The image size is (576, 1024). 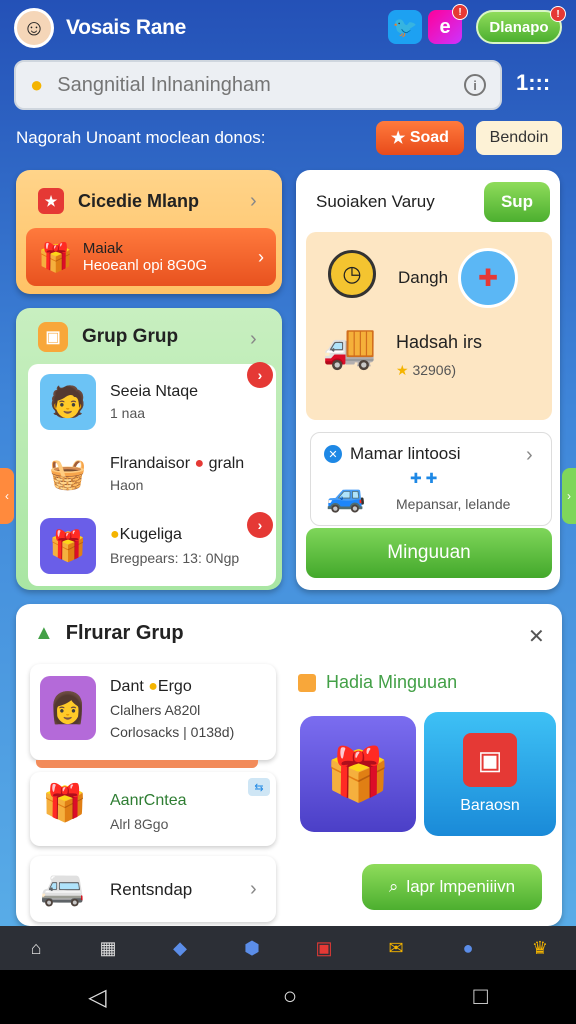 I want to click on list-item: 🎁 ●Kugeliga Bregpears: 13: 0Ngp, so click(x=139, y=546).